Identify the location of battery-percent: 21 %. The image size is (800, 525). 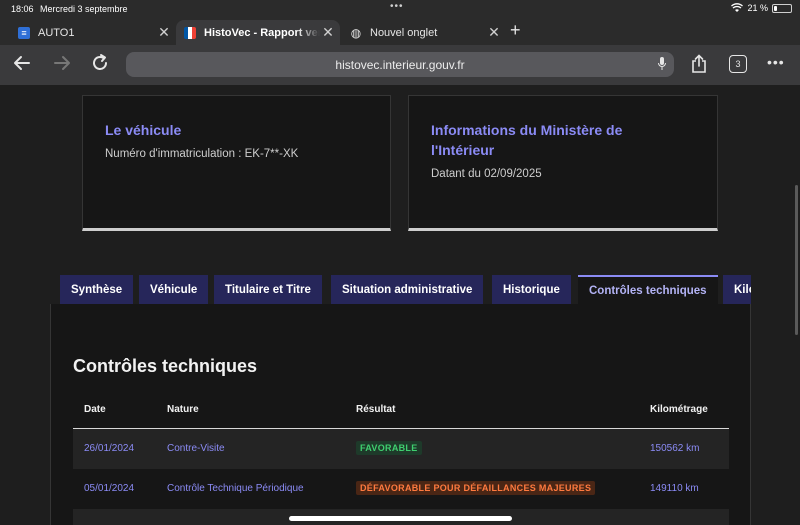
(757, 8).